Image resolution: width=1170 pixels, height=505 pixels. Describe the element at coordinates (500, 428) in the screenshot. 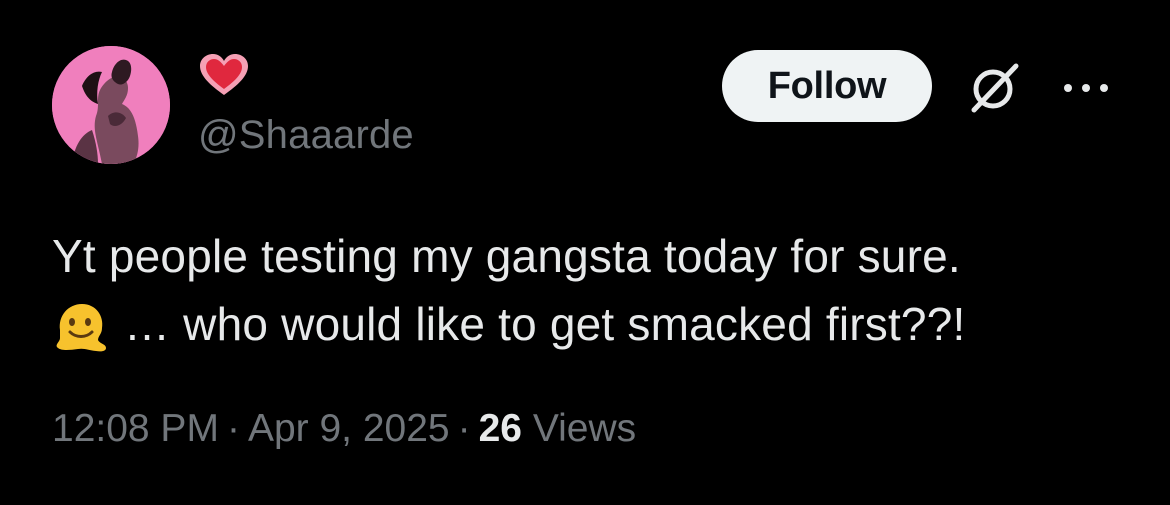

I see `views-count: 26` at that location.